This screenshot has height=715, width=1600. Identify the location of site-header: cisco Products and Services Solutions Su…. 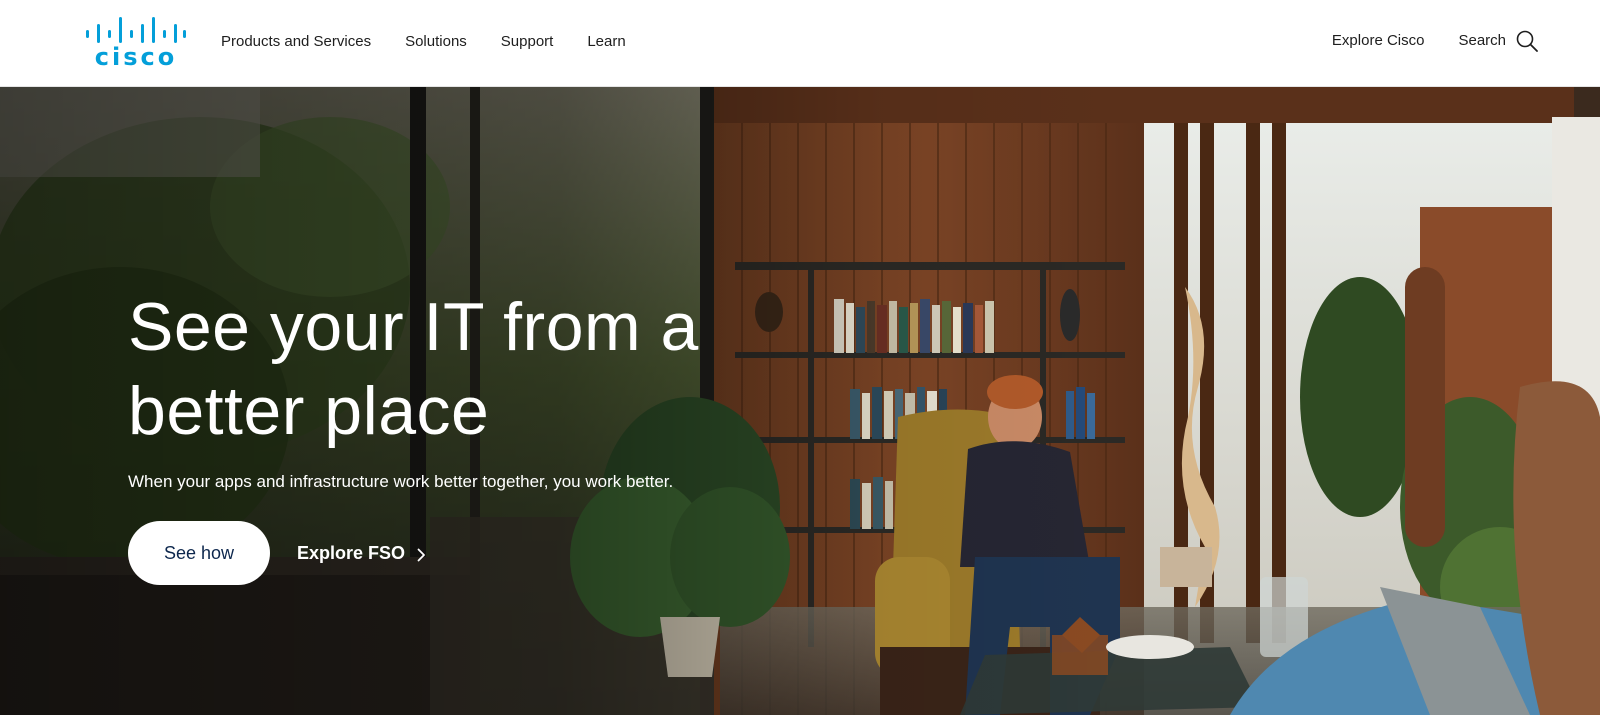
(800, 43).